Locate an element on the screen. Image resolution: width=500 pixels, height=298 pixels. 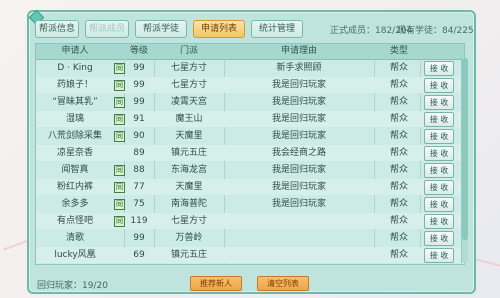
applicant-name: 粉红内裤 is located at coordinates (74, 187).